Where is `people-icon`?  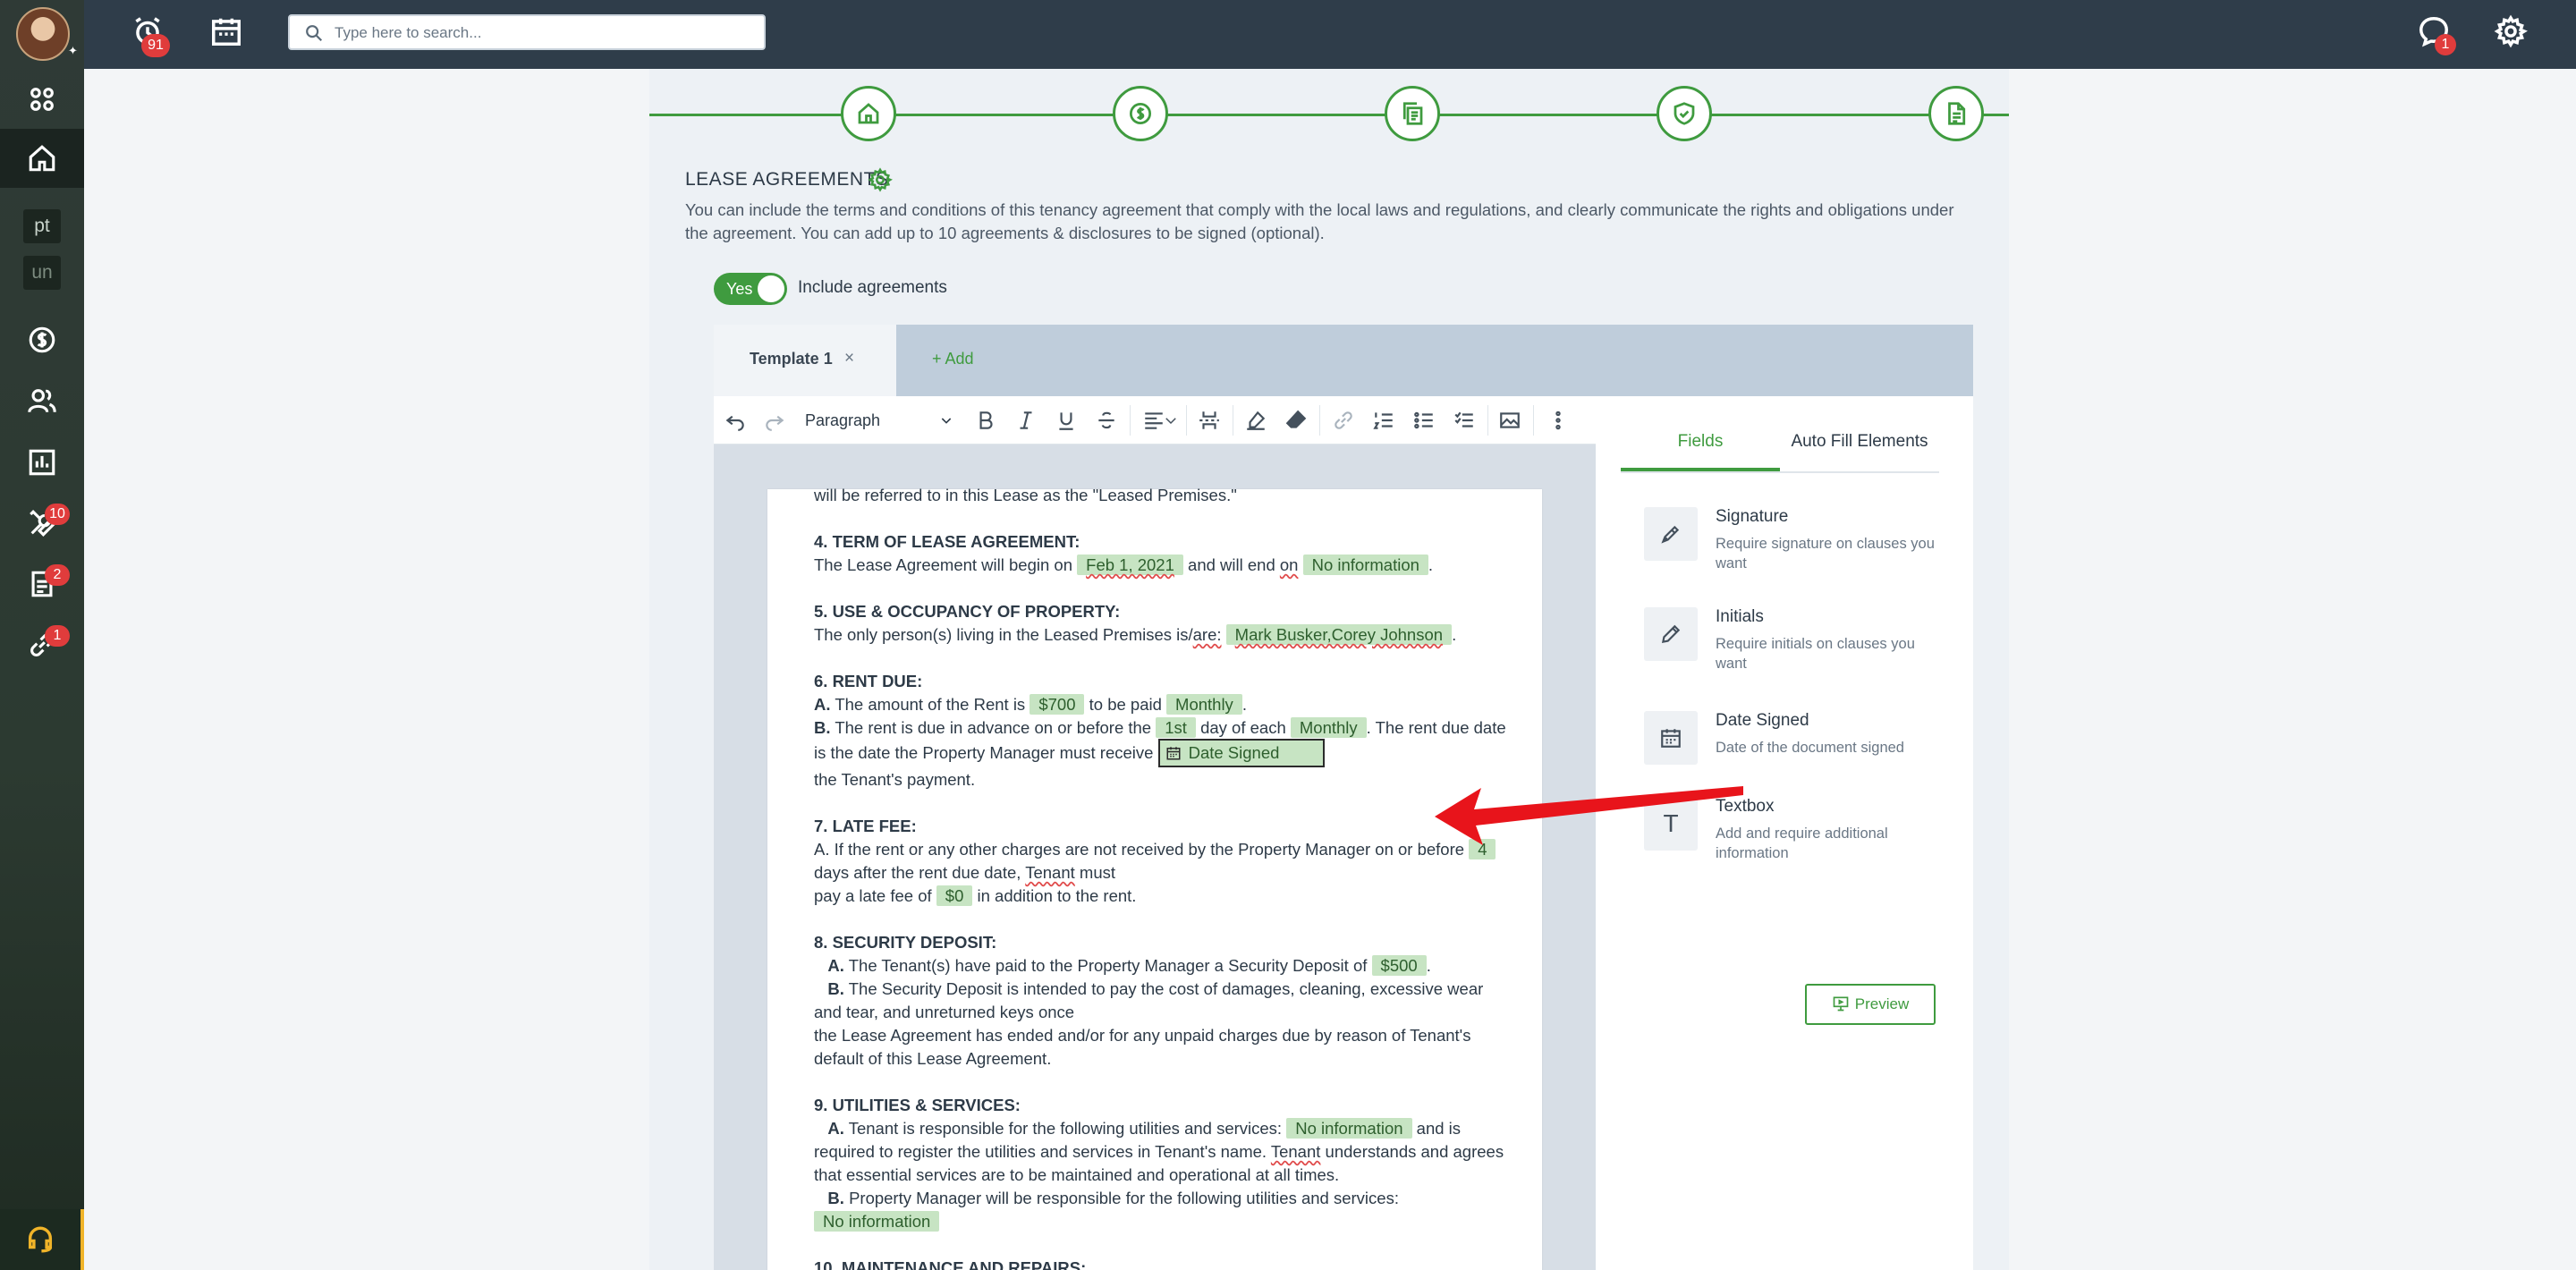
people-icon is located at coordinates (42, 400).